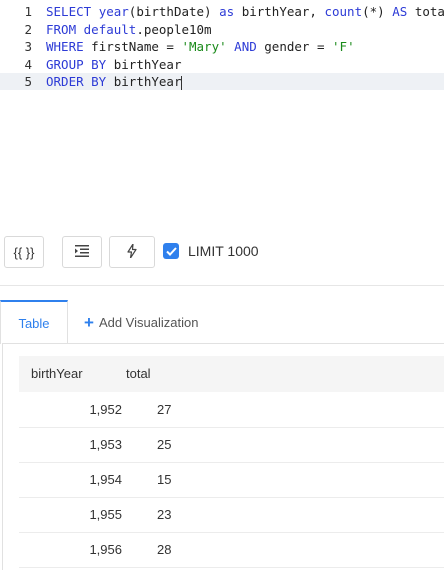  I want to click on code-token: FROM, so click(61, 29).